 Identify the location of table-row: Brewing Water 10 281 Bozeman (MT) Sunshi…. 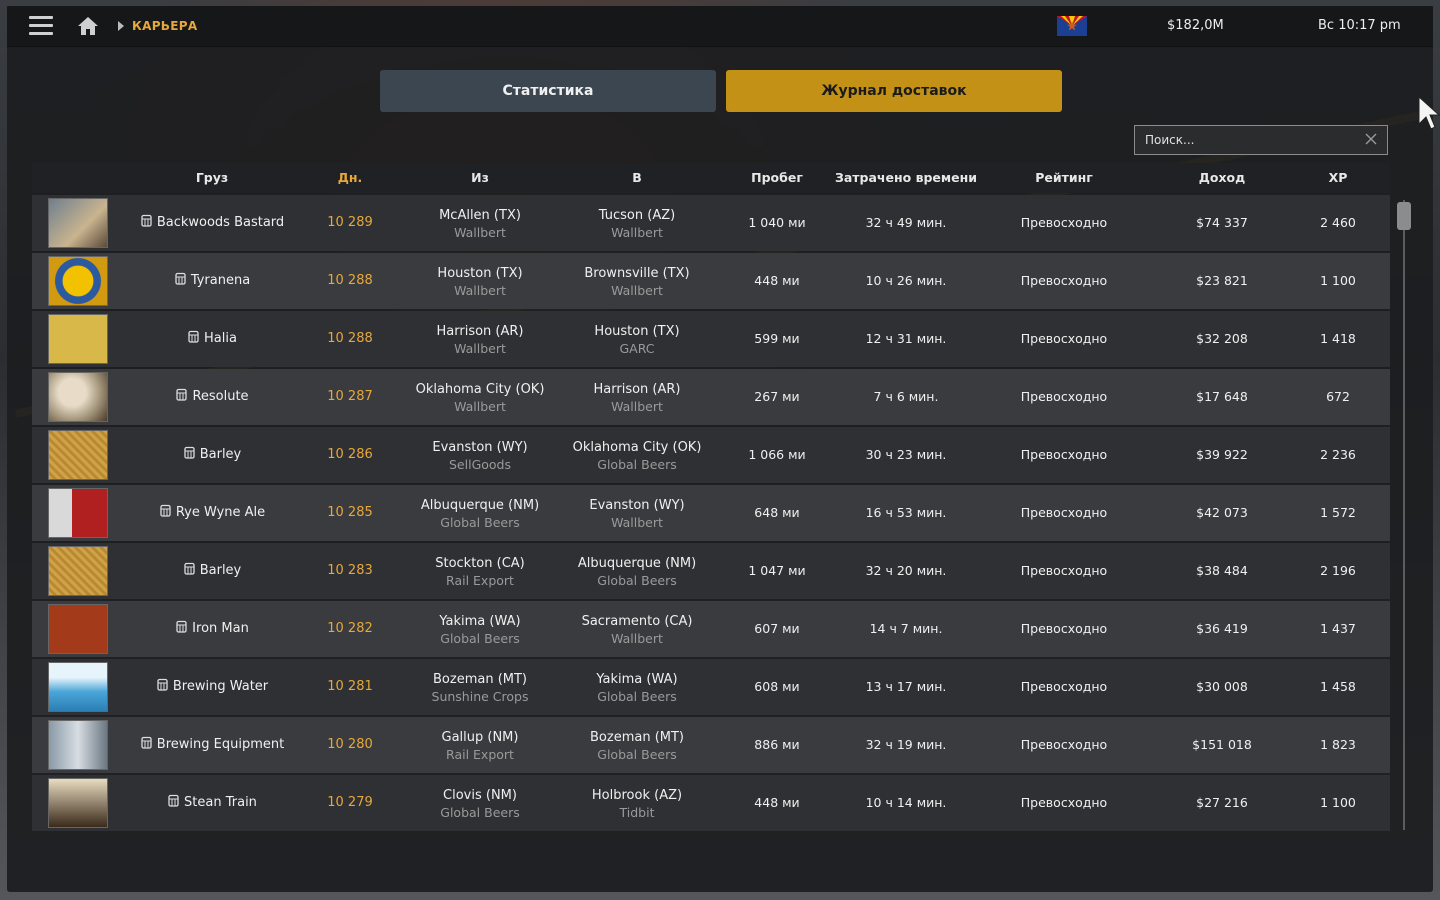
(711, 687).